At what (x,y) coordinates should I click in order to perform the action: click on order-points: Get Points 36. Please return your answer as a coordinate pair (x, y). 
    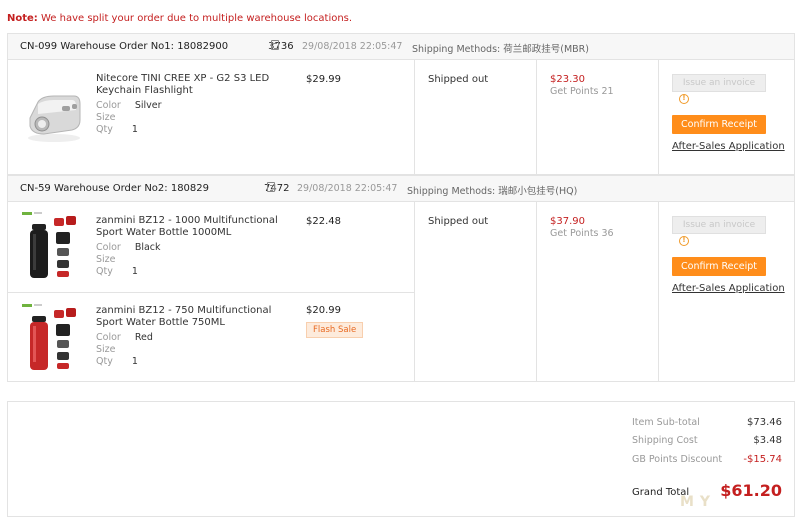
    Looking at the image, I should click on (582, 233).